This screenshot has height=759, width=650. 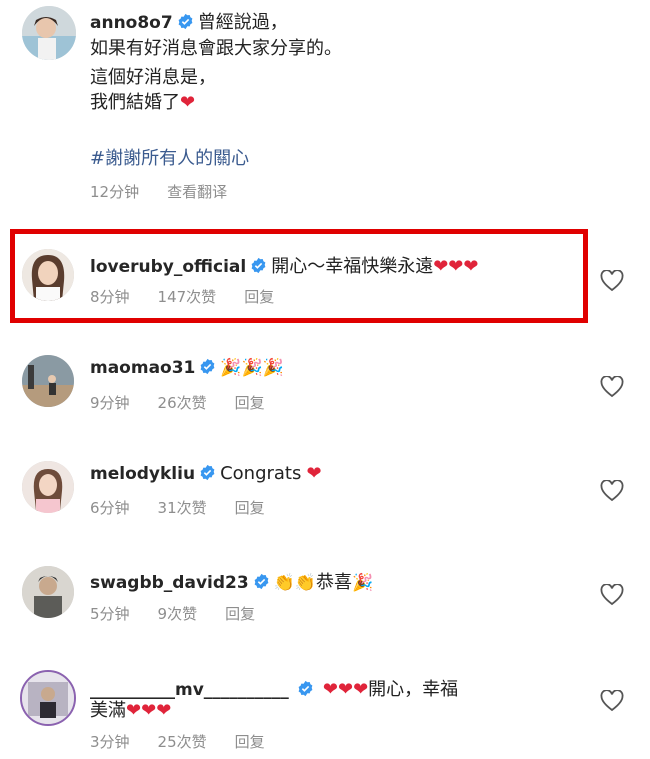 I want to click on like-count: 147次赞, so click(x=187, y=296).